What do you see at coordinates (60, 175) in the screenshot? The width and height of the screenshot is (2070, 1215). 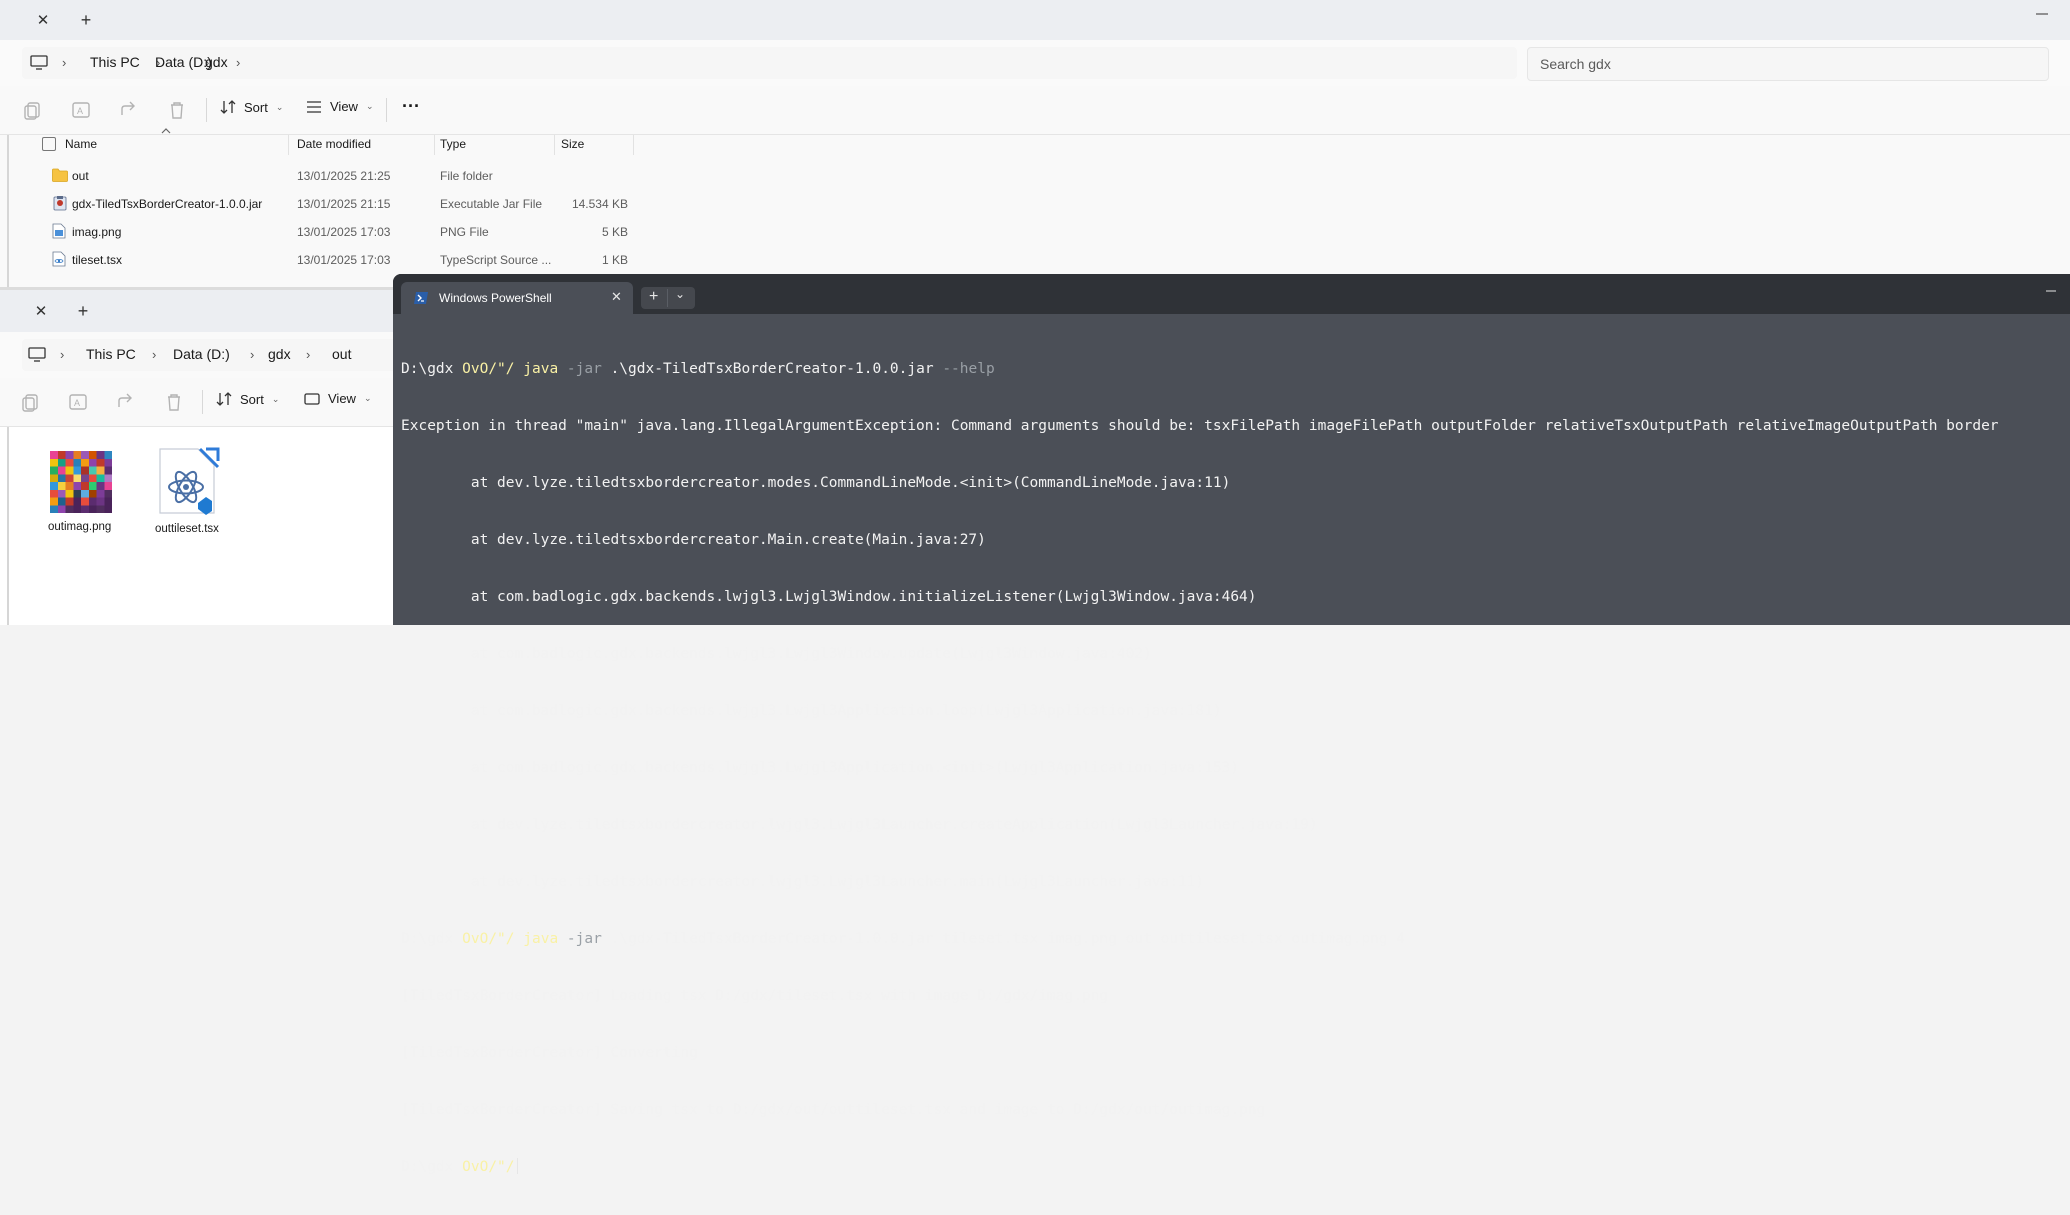 I see `folder-icon` at bounding box center [60, 175].